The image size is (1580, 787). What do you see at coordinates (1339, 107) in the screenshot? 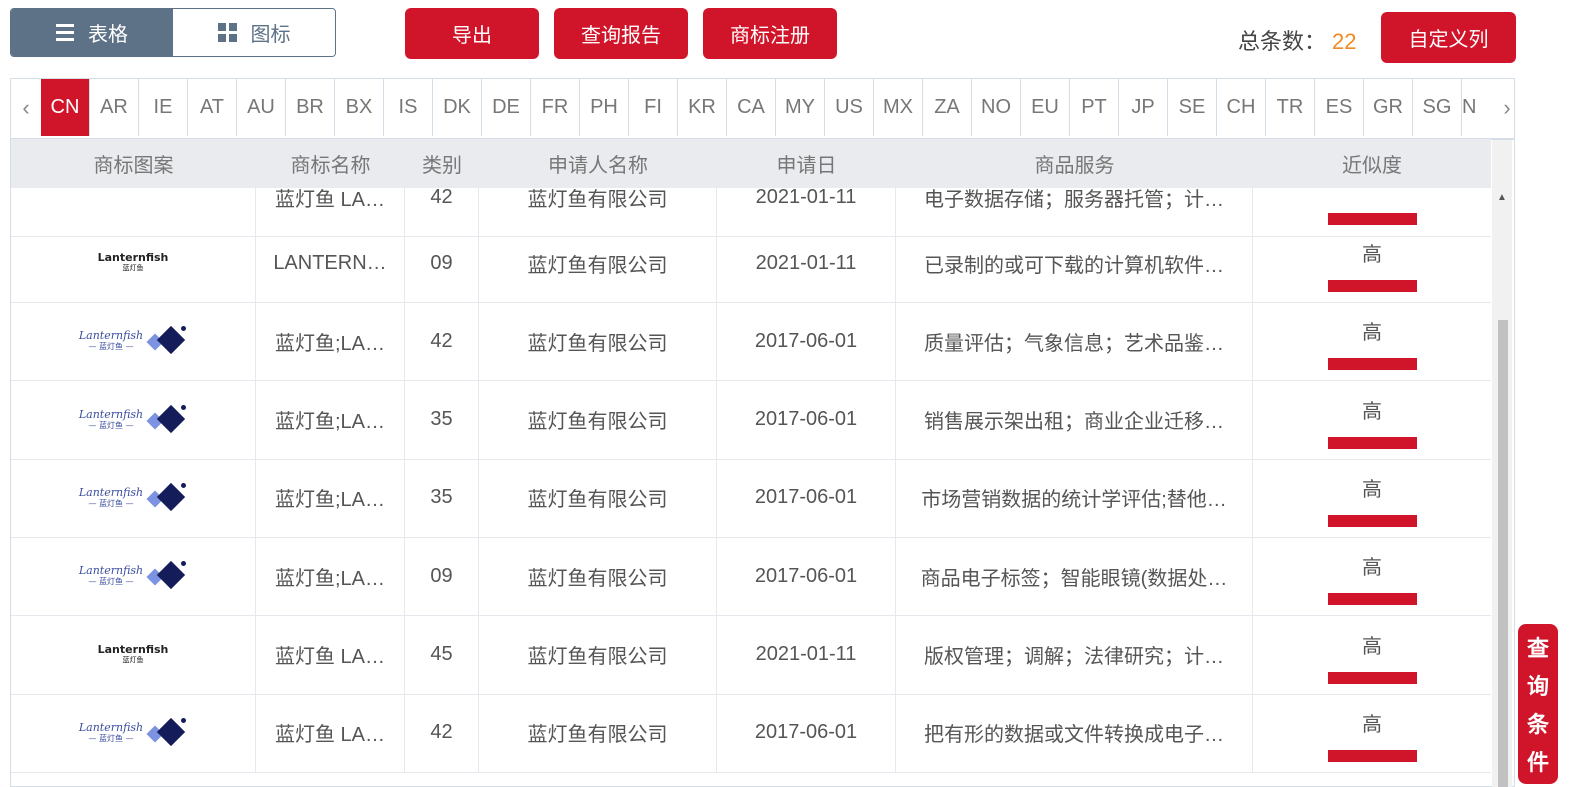
I see `tab-es: ES` at bounding box center [1339, 107].